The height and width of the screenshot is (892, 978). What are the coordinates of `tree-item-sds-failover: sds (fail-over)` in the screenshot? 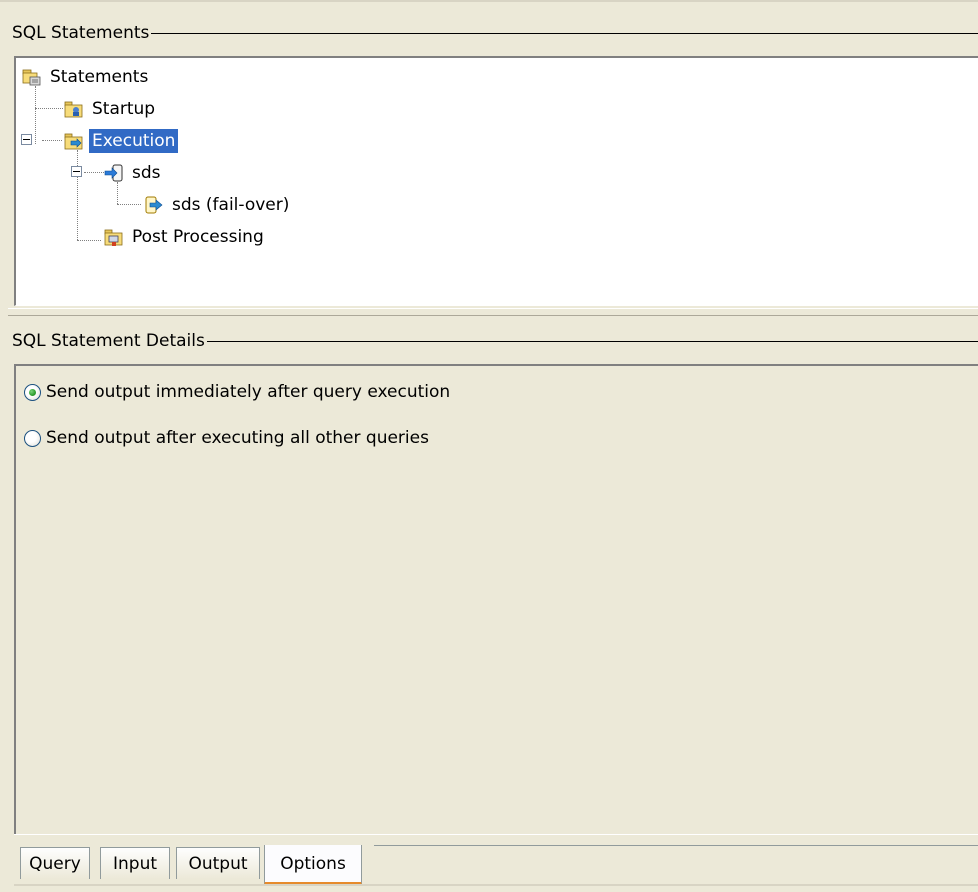 It's located at (218, 205).